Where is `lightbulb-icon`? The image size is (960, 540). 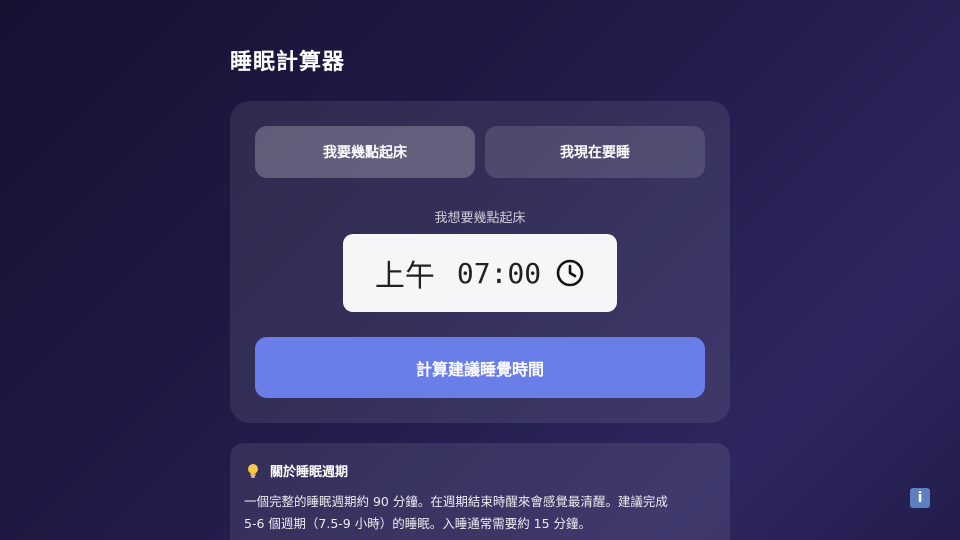
lightbulb-icon is located at coordinates (253, 471).